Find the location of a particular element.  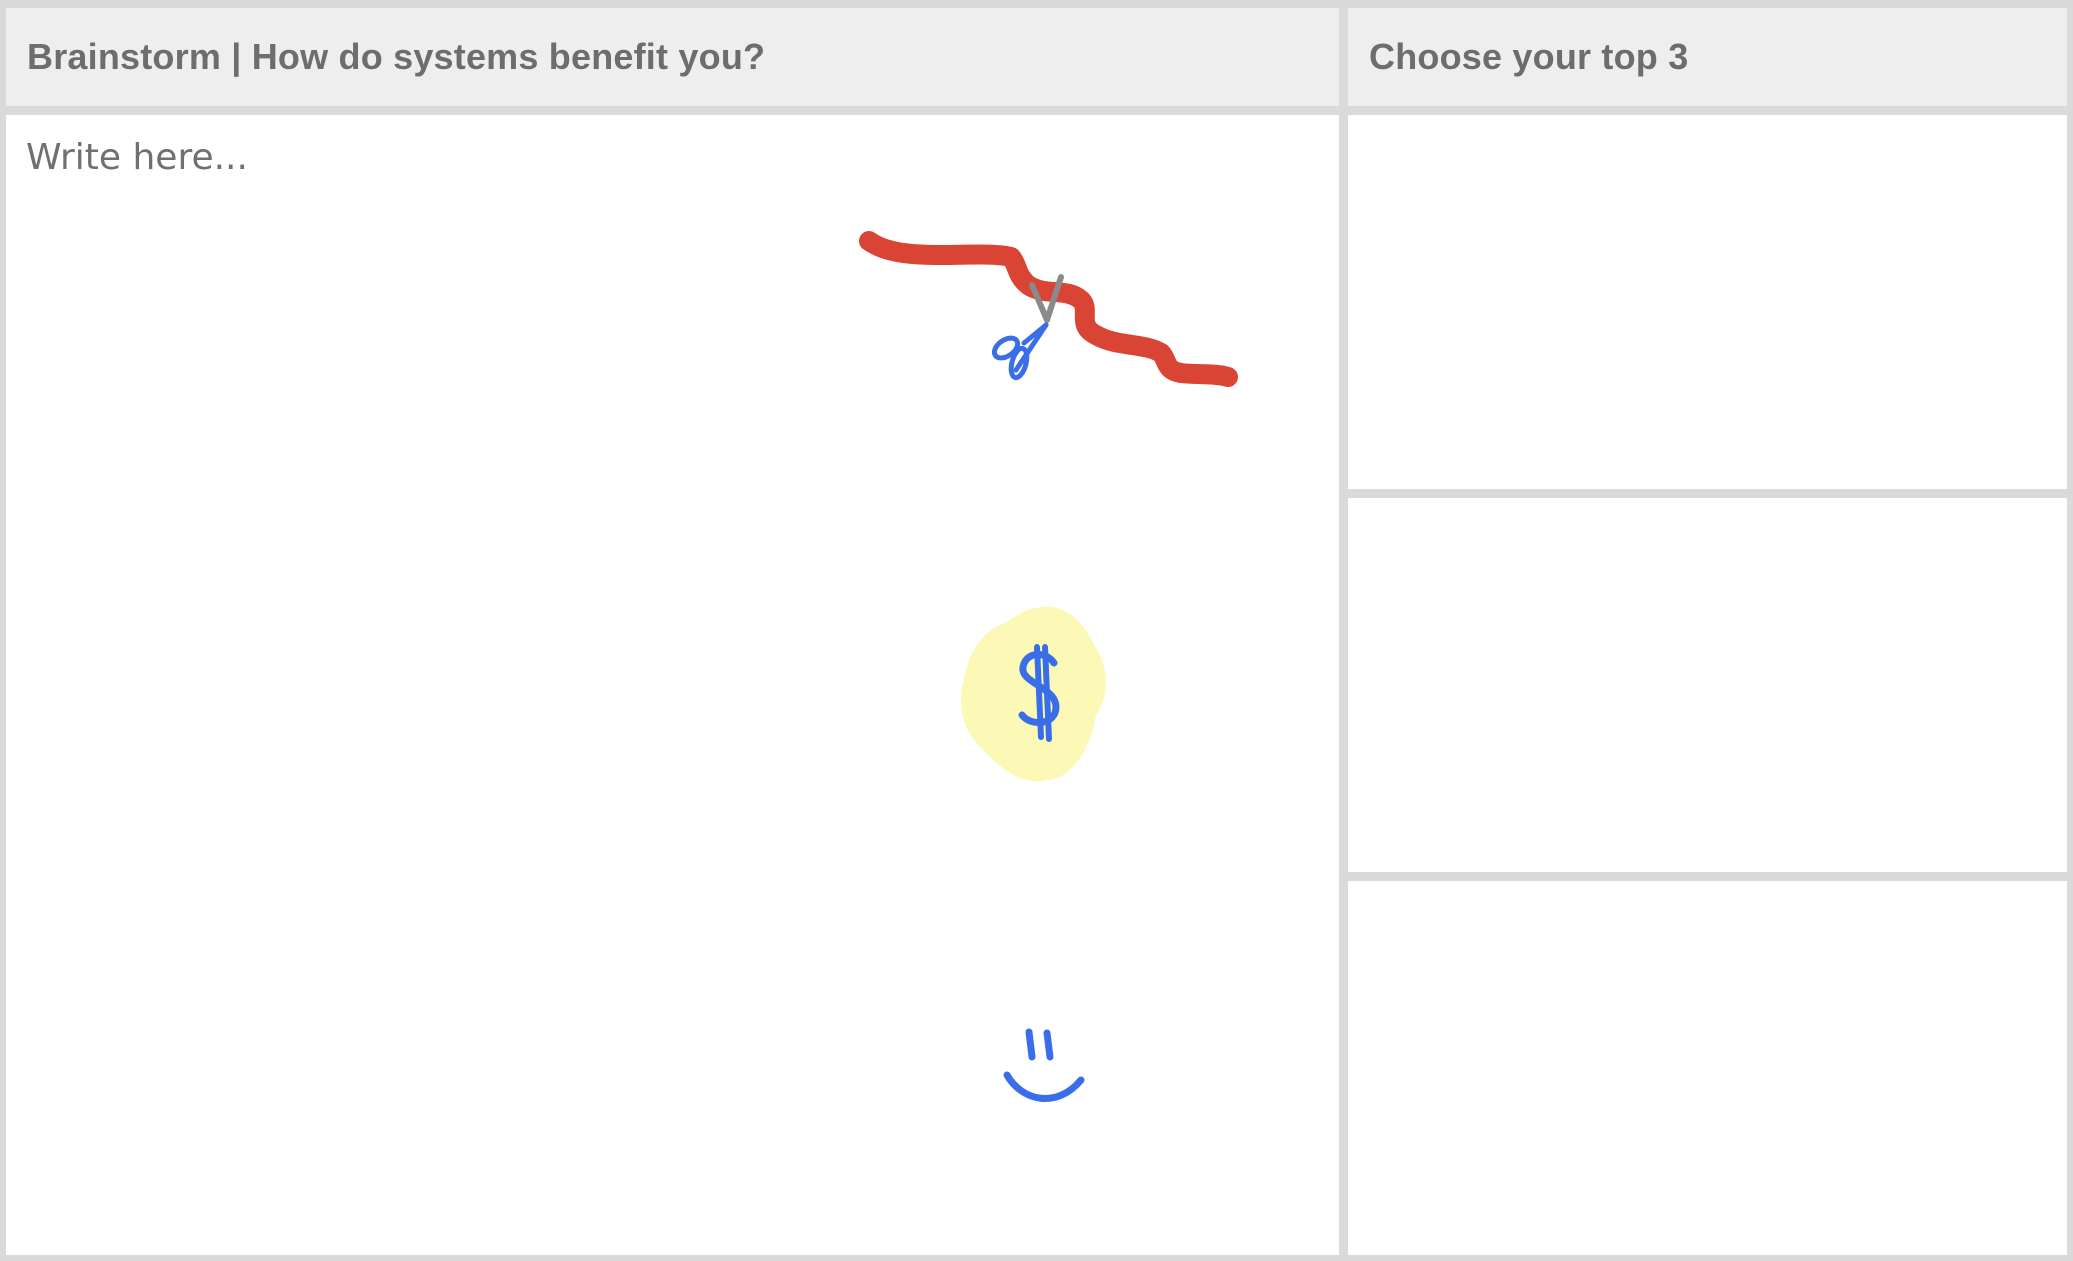

brainstorm-header: Brainstorm | How do systems benefit you? is located at coordinates (672, 57).